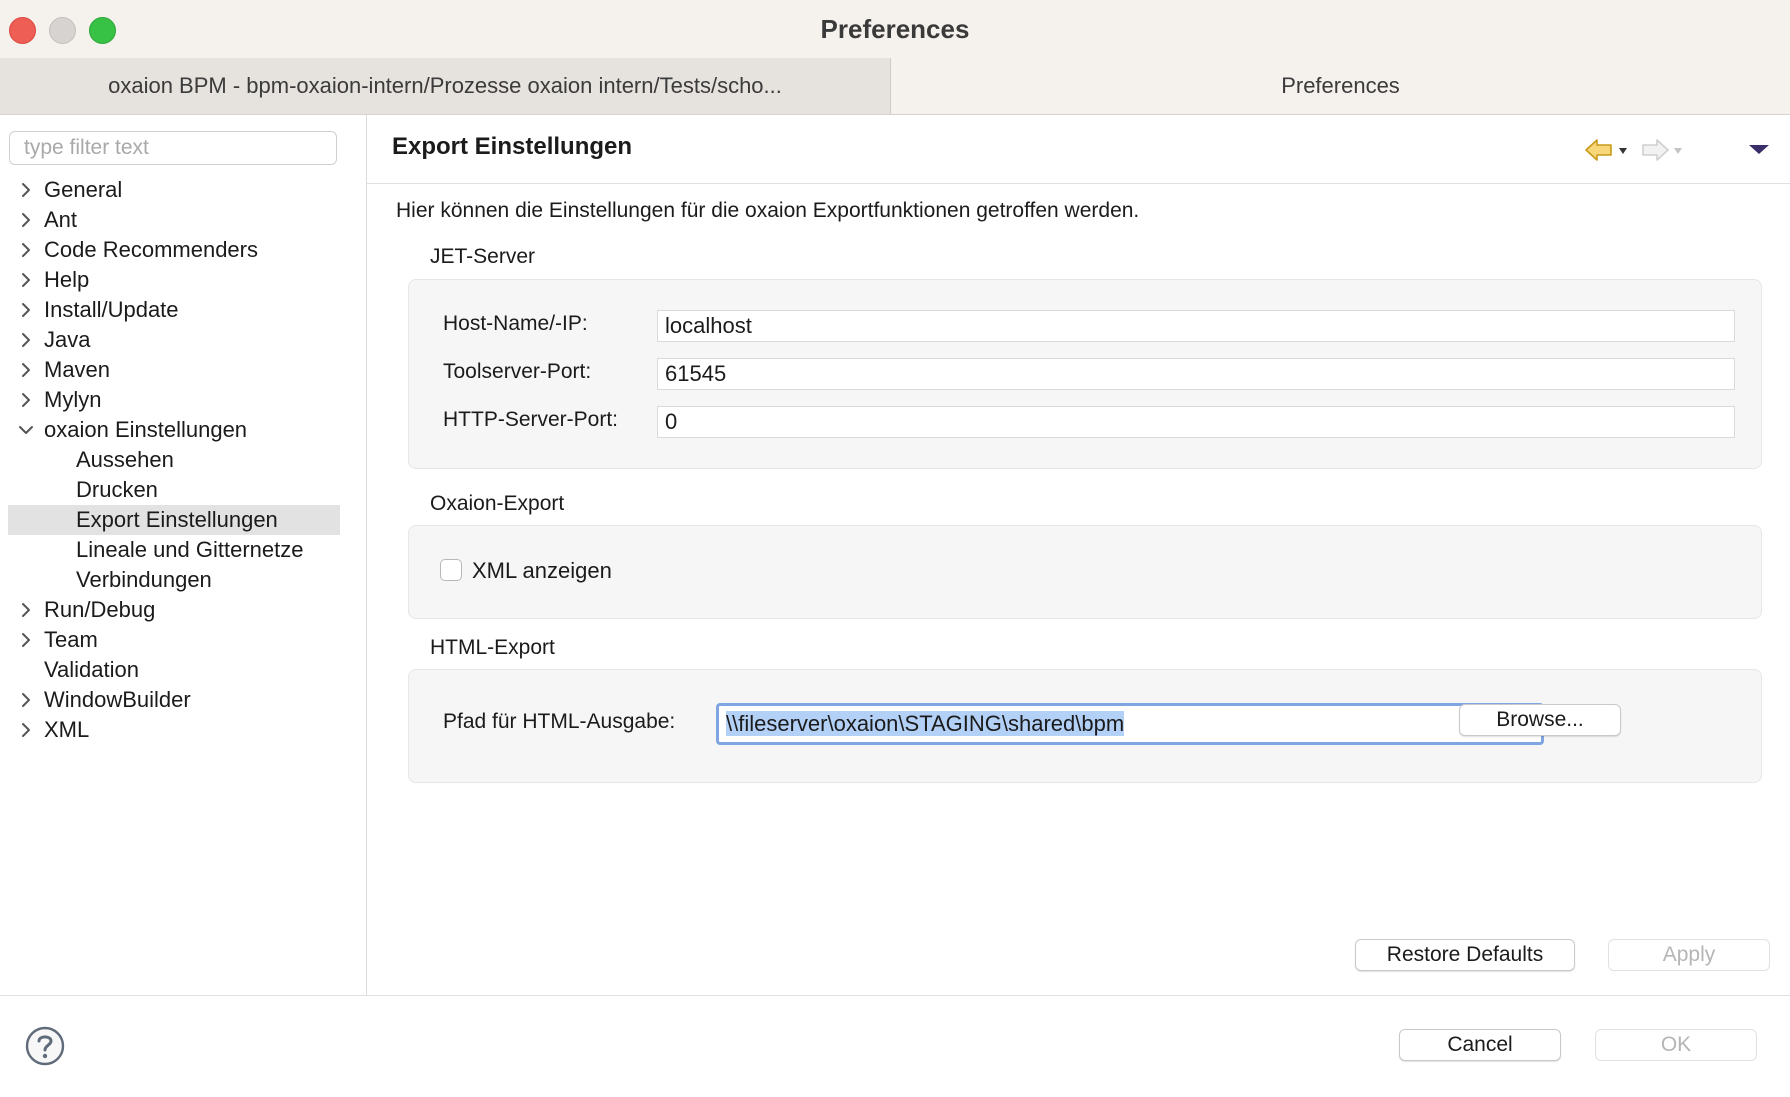 Image resolution: width=1790 pixels, height=1097 pixels. What do you see at coordinates (177, 519) in the screenshot?
I see `tree-item-label: Export Einstellungen` at bounding box center [177, 519].